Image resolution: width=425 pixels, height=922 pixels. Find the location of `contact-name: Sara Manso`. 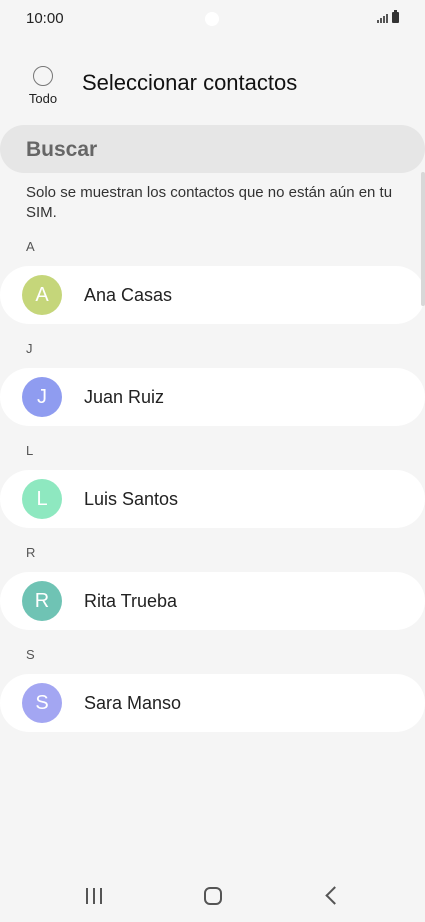

contact-name: Sara Manso is located at coordinates (133, 703).